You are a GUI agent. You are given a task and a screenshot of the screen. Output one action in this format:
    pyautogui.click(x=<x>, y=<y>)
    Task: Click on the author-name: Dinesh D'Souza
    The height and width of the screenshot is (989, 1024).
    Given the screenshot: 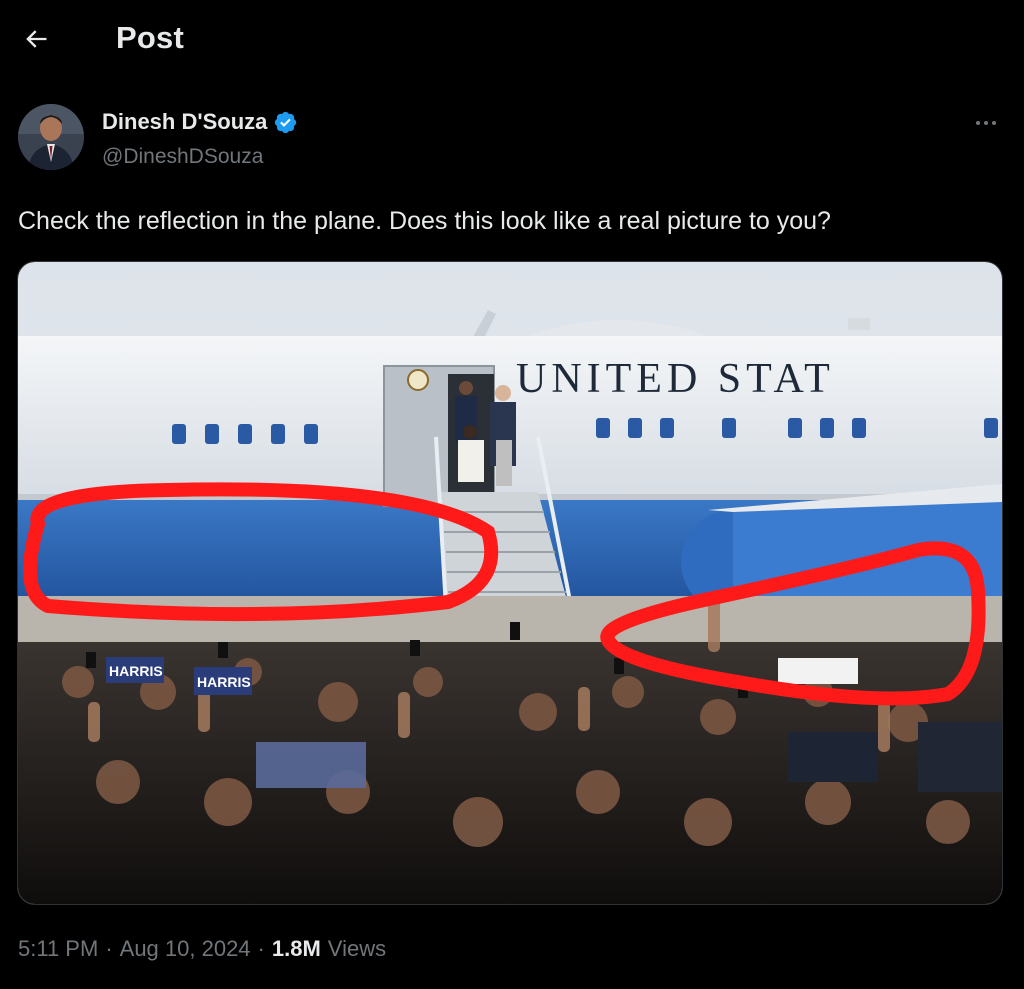 What is the action you would take?
    pyautogui.click(x=184, y=122)
    